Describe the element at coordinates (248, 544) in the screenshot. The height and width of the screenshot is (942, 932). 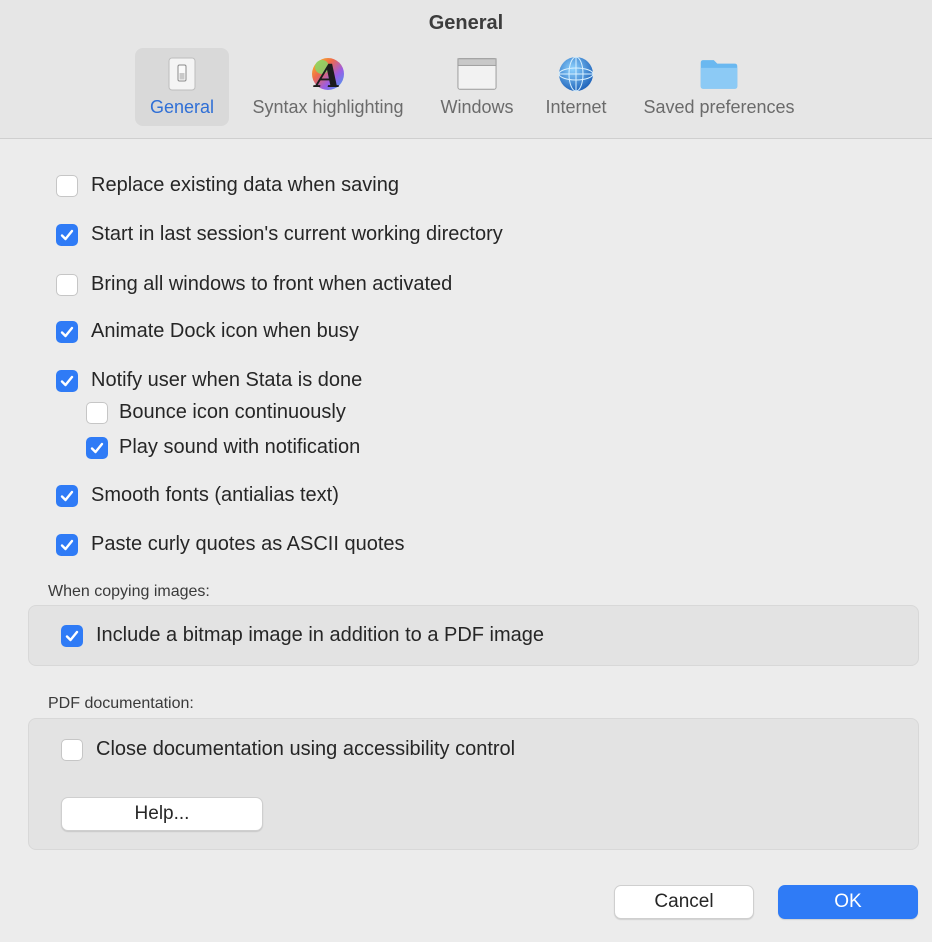
I see `paste-curly-label: Paste curly quotes as ASCII quotes` at that location.